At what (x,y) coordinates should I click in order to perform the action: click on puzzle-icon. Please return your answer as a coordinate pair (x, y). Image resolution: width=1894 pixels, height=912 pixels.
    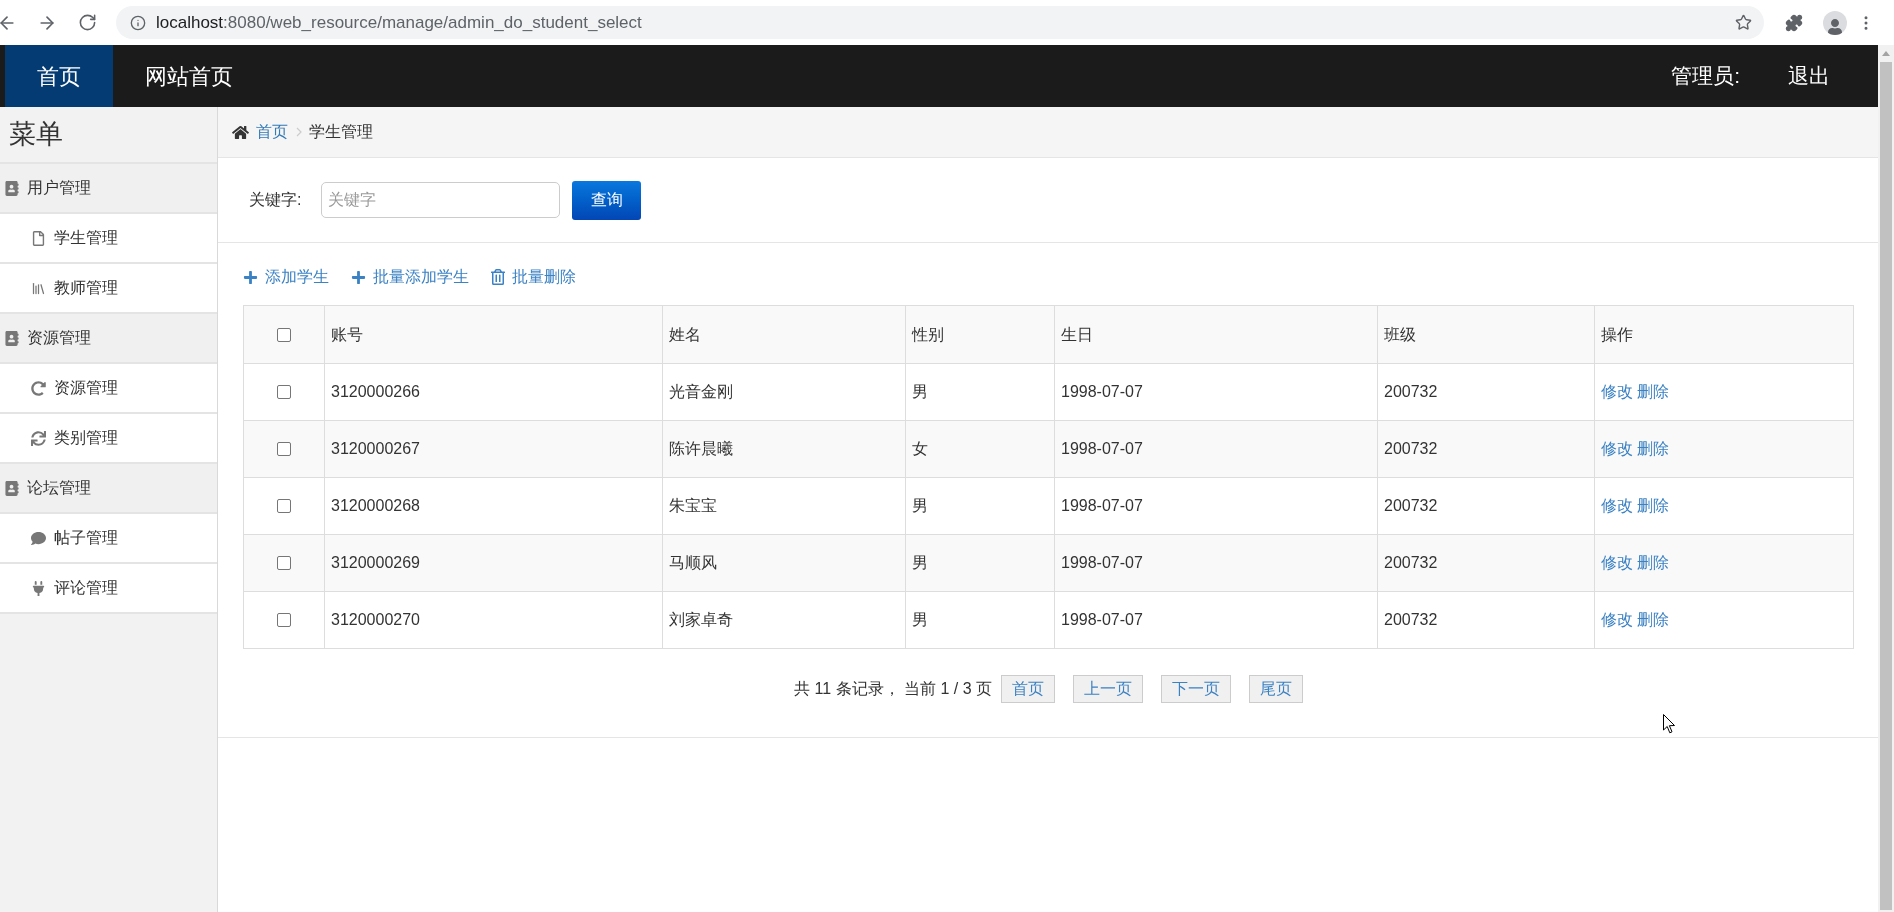
    Looking at the image, I should click on (1794, 22).